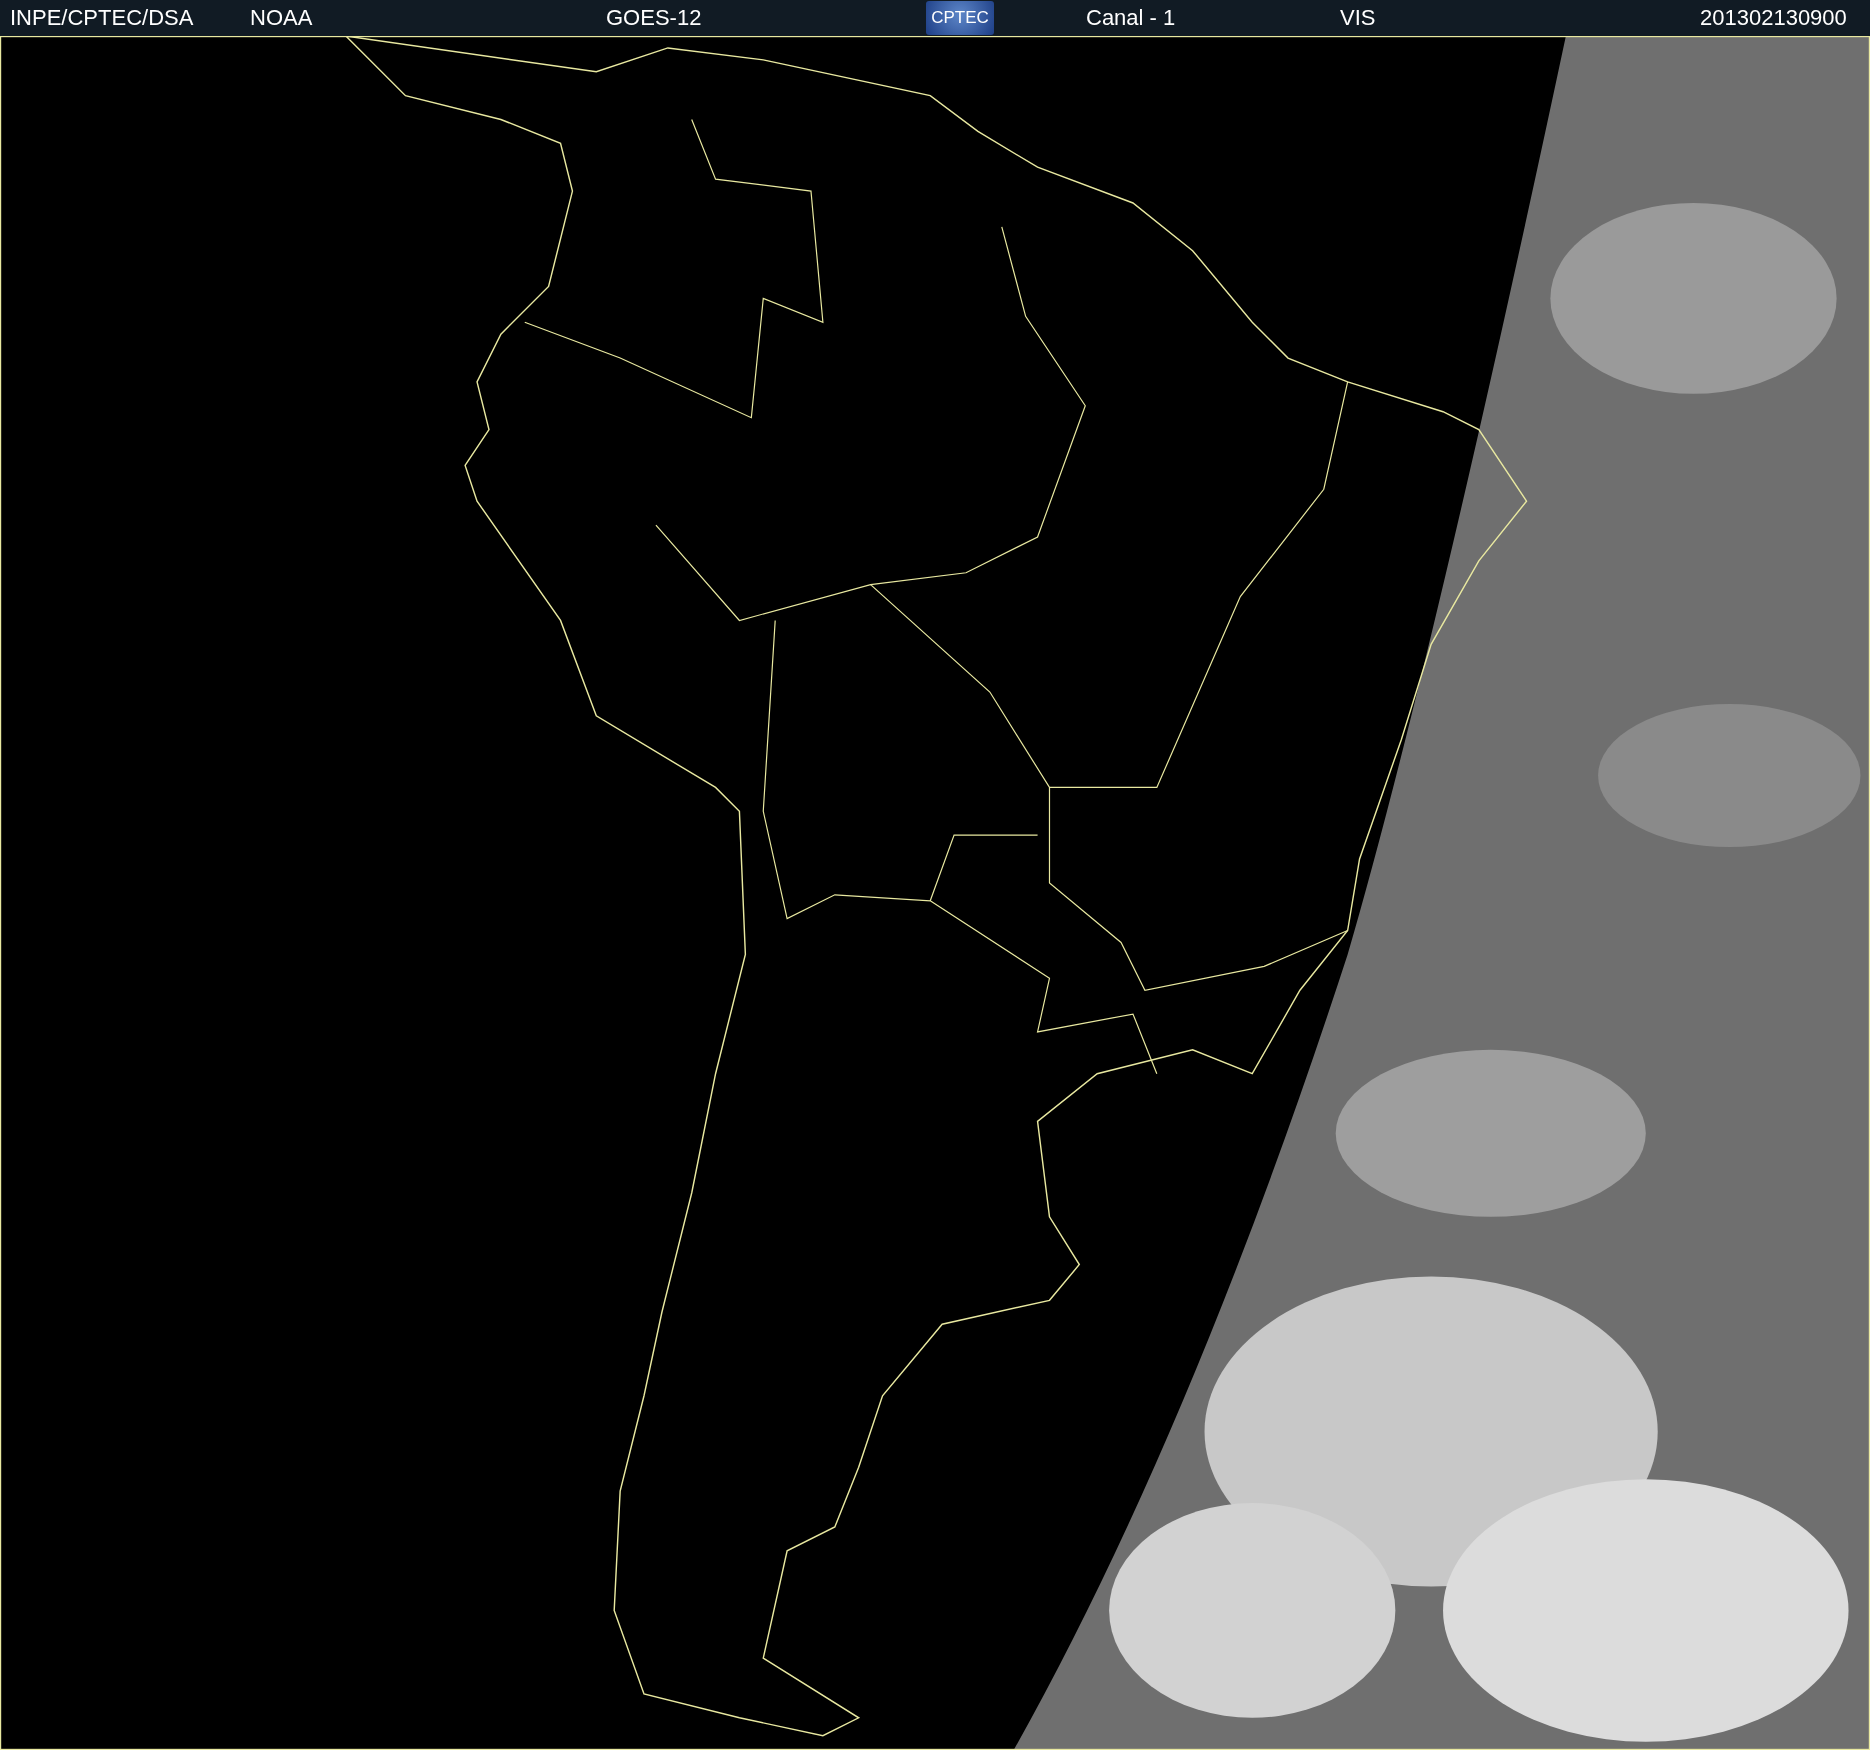 This screenshot has height=1750, width=1870. I want to click on header-label: VIS, so click(1358, 18).